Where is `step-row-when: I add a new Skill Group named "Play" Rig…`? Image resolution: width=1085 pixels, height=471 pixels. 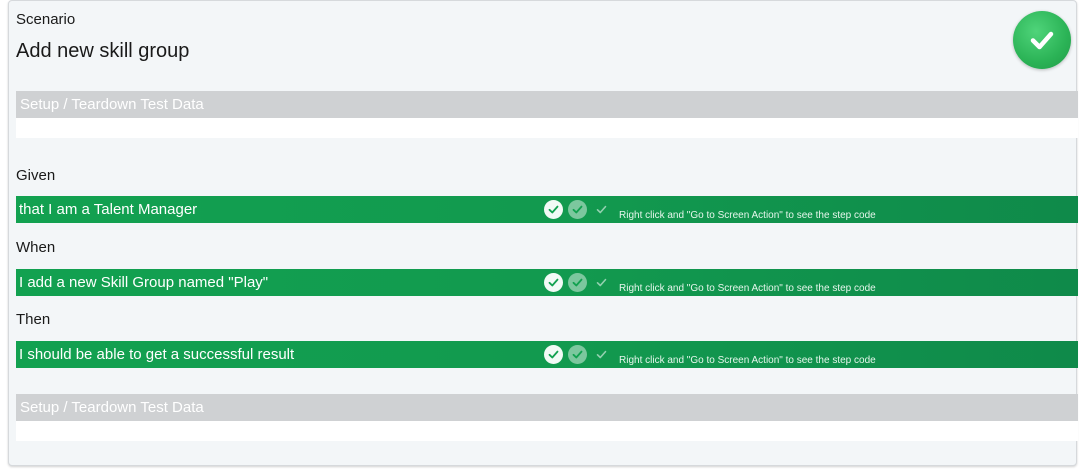 step-row-when: I add a new Skill Group named "Play" Rig… is located at coordinates (547, 282).